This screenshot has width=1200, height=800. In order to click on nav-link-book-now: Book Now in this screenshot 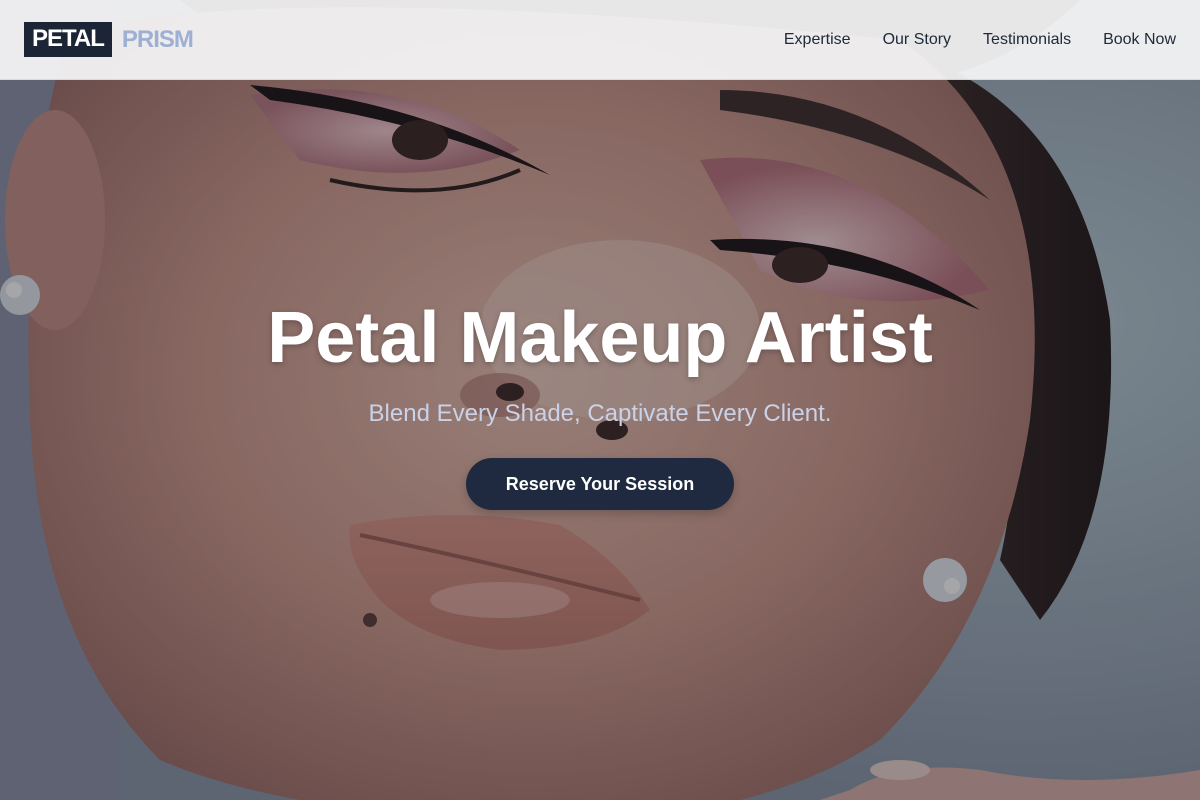, I will do `click(1139, 40)`.